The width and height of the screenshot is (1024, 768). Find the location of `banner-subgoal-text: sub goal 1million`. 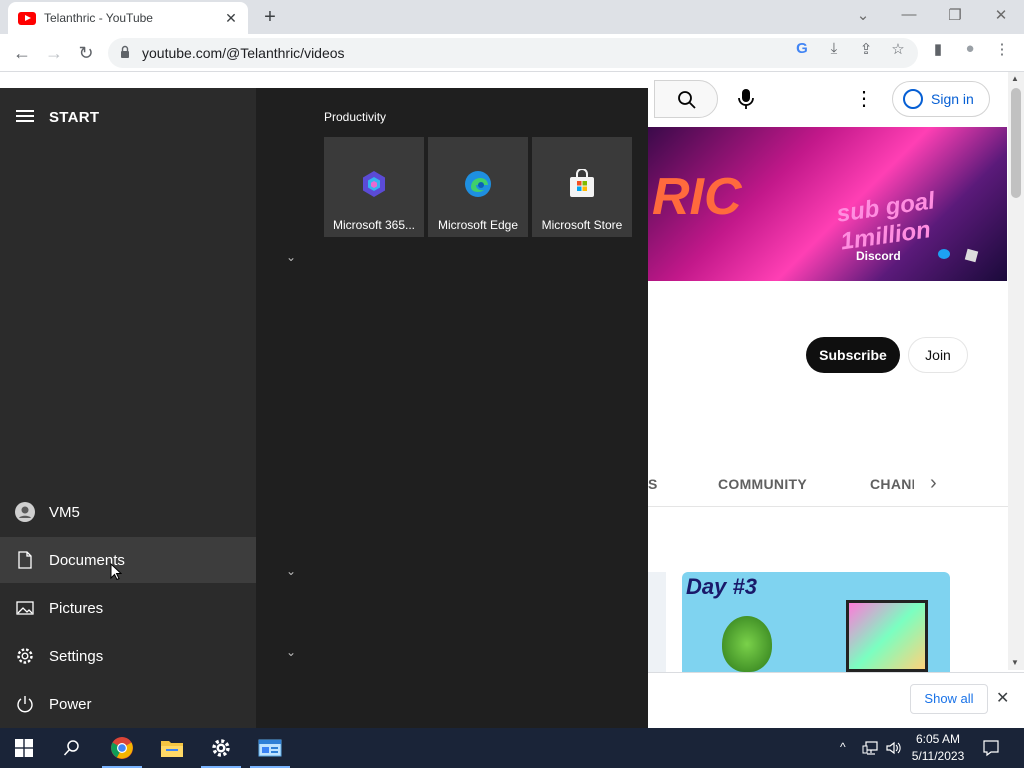

banner-subgoal-text: sub goal 1million is located at coordinates (885, 221).